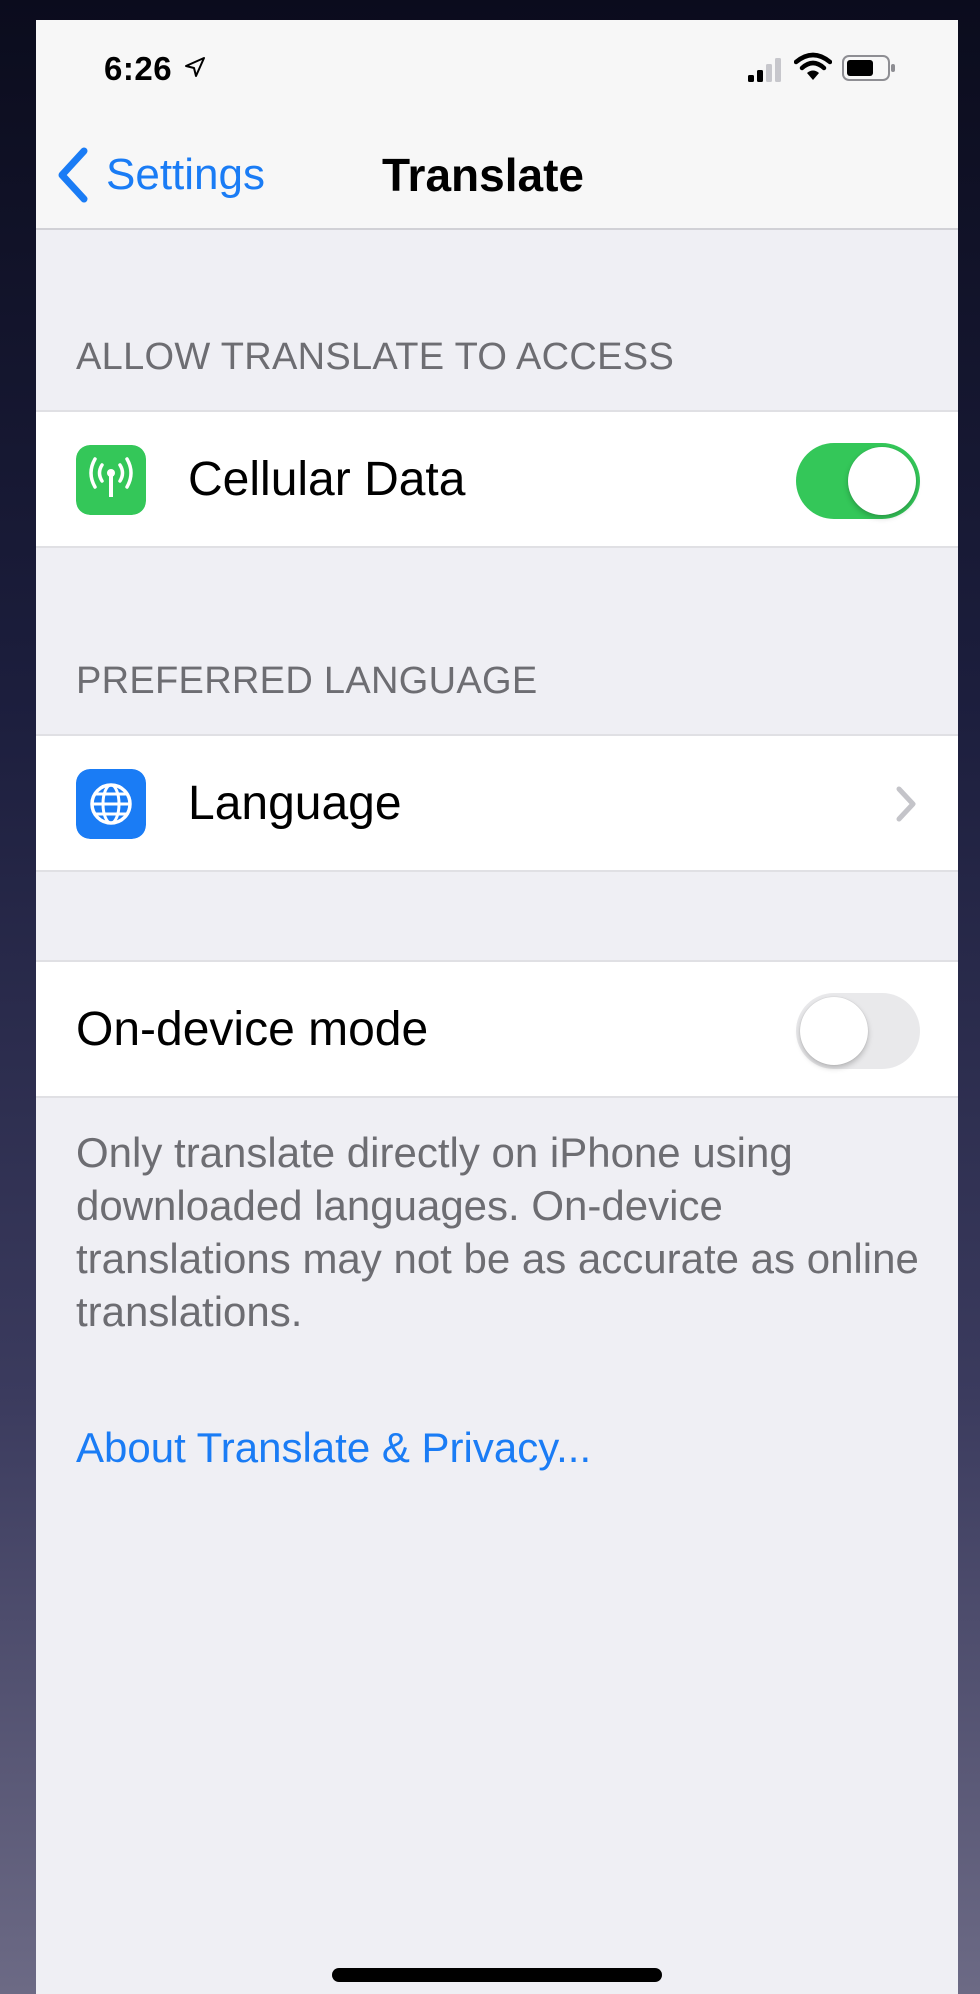  Describe the element at coordinates (764, 70) in the screenshot. I see `cellular-signal-icon` at that location.